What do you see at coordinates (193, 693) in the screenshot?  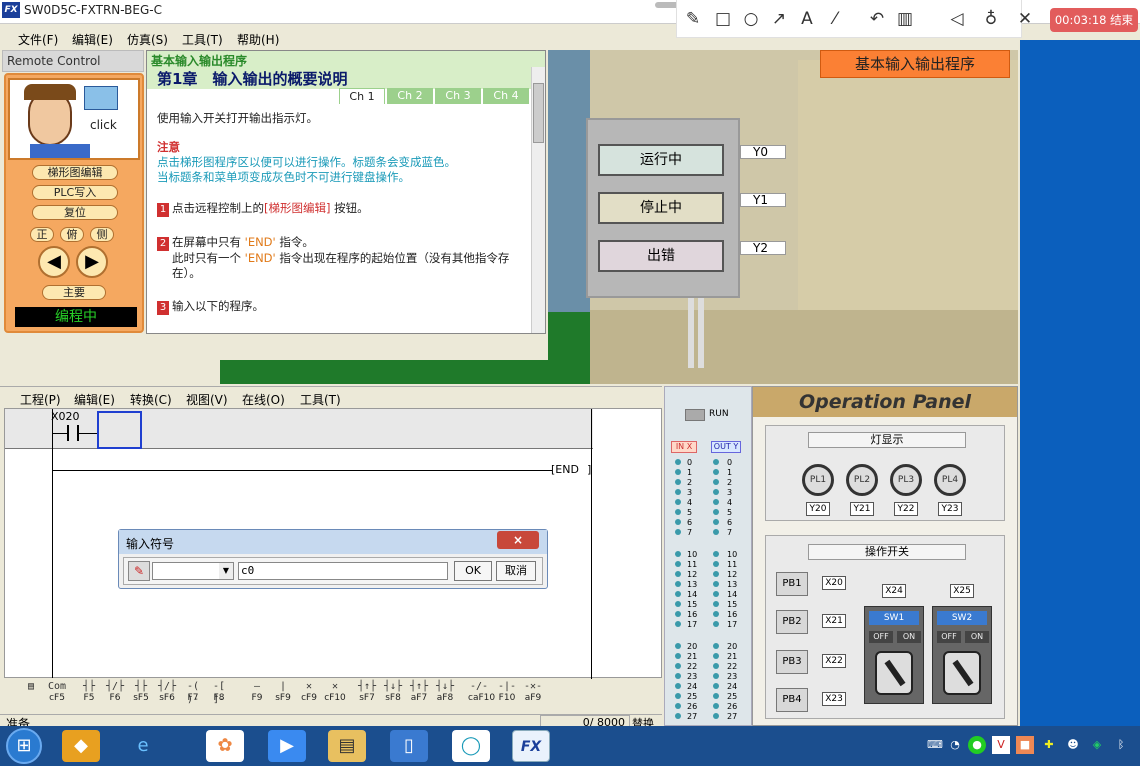 I see `function-key-button: -( )- F7` at bounding box center [193, 693].